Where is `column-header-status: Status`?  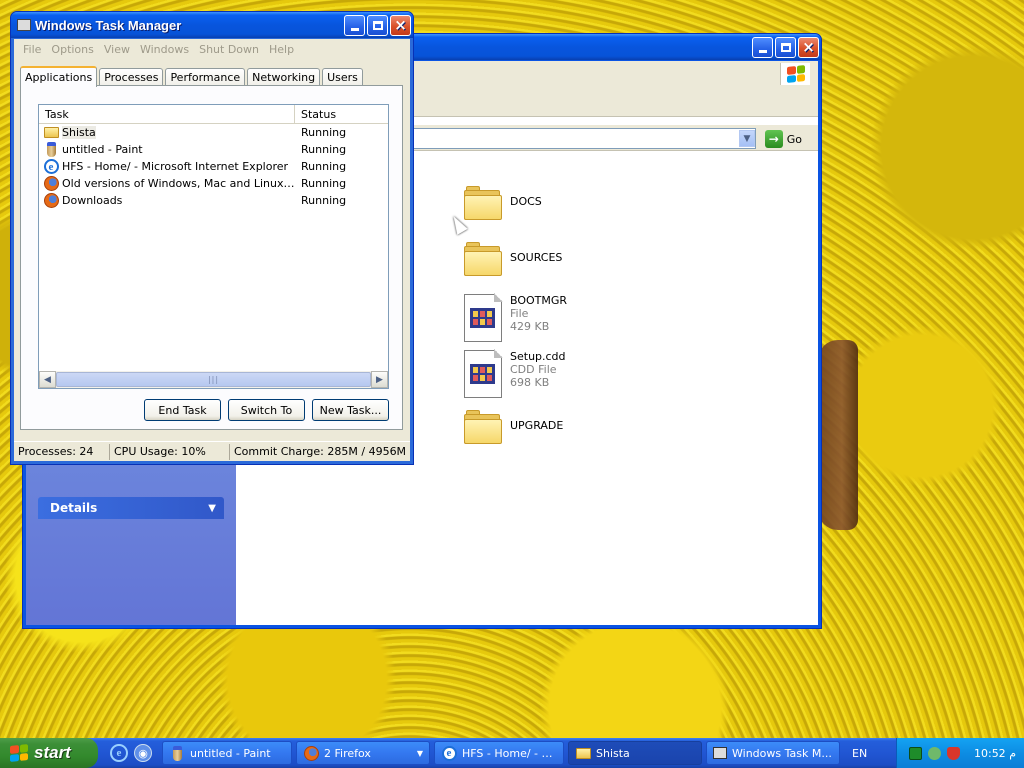 column-header-status: Status is located at coordinates (341, 114).